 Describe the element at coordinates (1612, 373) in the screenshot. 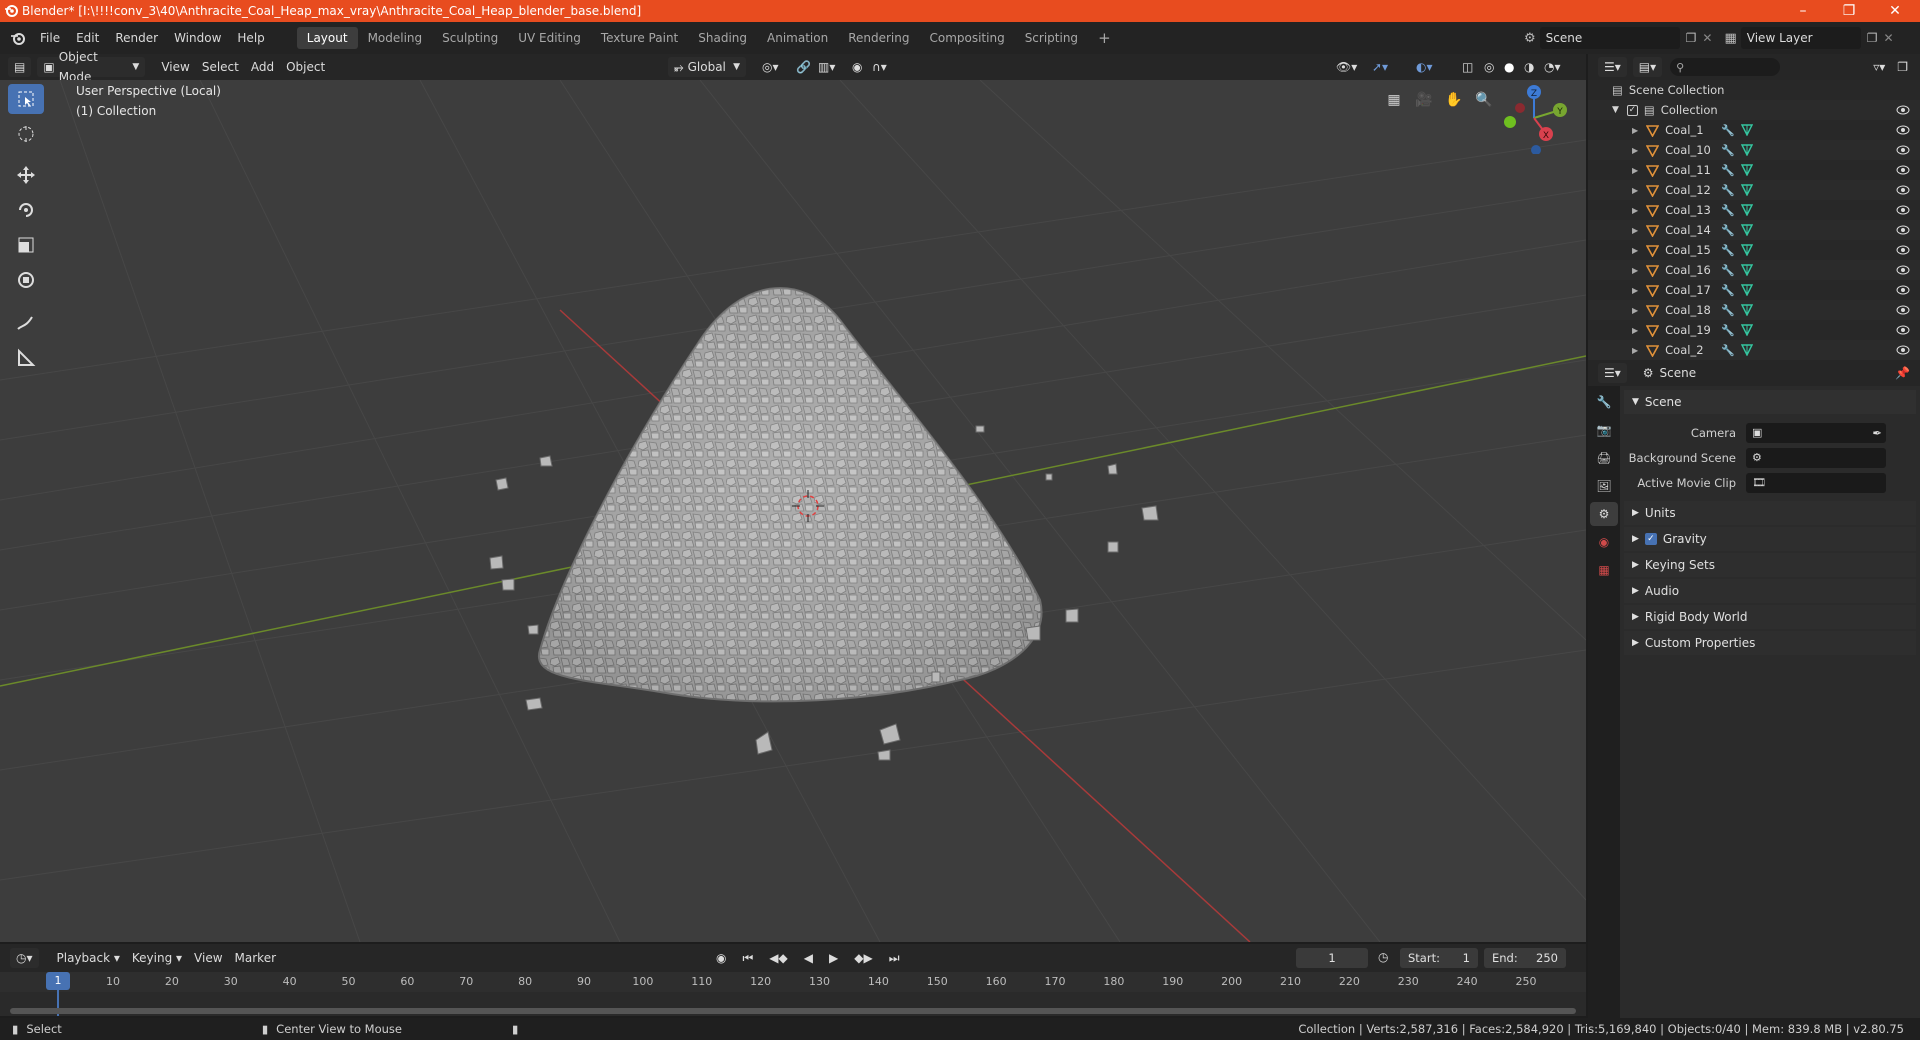

I see `properties-editor-type-icon: ☰▾` at that location.